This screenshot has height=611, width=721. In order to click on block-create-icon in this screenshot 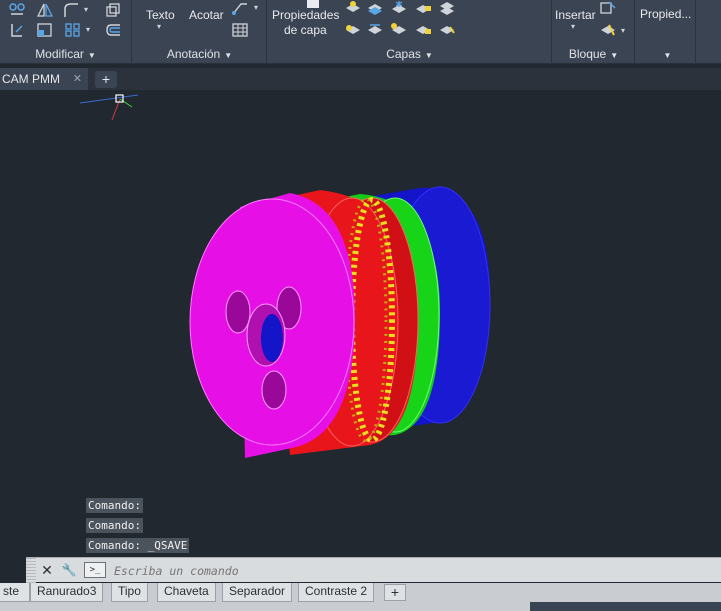, I will do `click(608, 8)`.